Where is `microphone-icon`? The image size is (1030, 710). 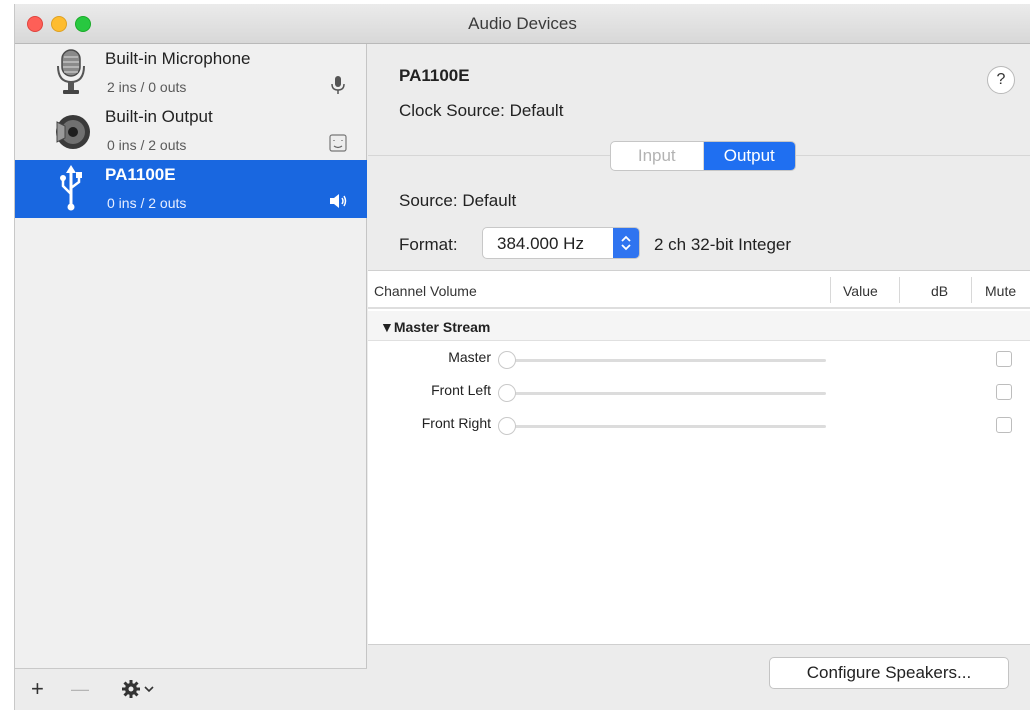
microphone-icon is located at coordinates (71, 72).